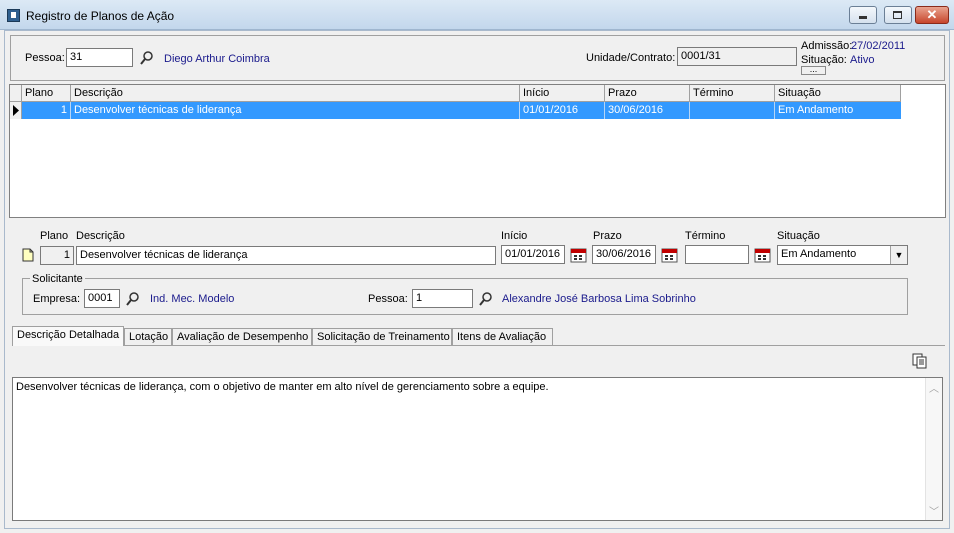 The width and height of the screenshot is (954, 533). Describe the element at coordinates (920, 361) in the screenshot. I see `copy-icon` at that location.